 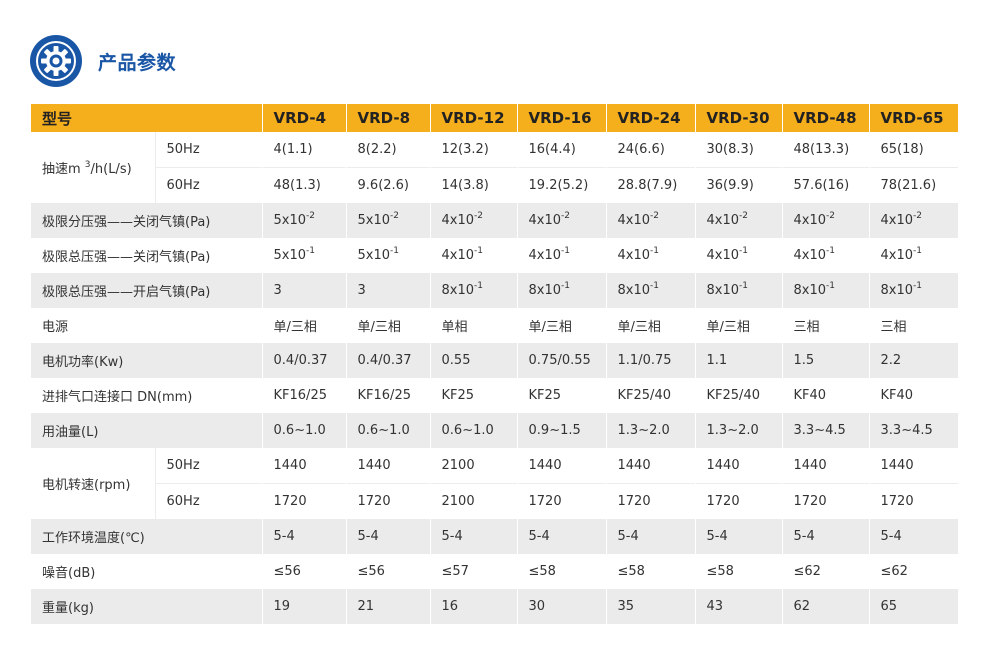 What do you see at coordinates (738, 185) in the screenshot?
I see `pumping-speed-value: 36(9.9)` at bounding box center [738, 185].